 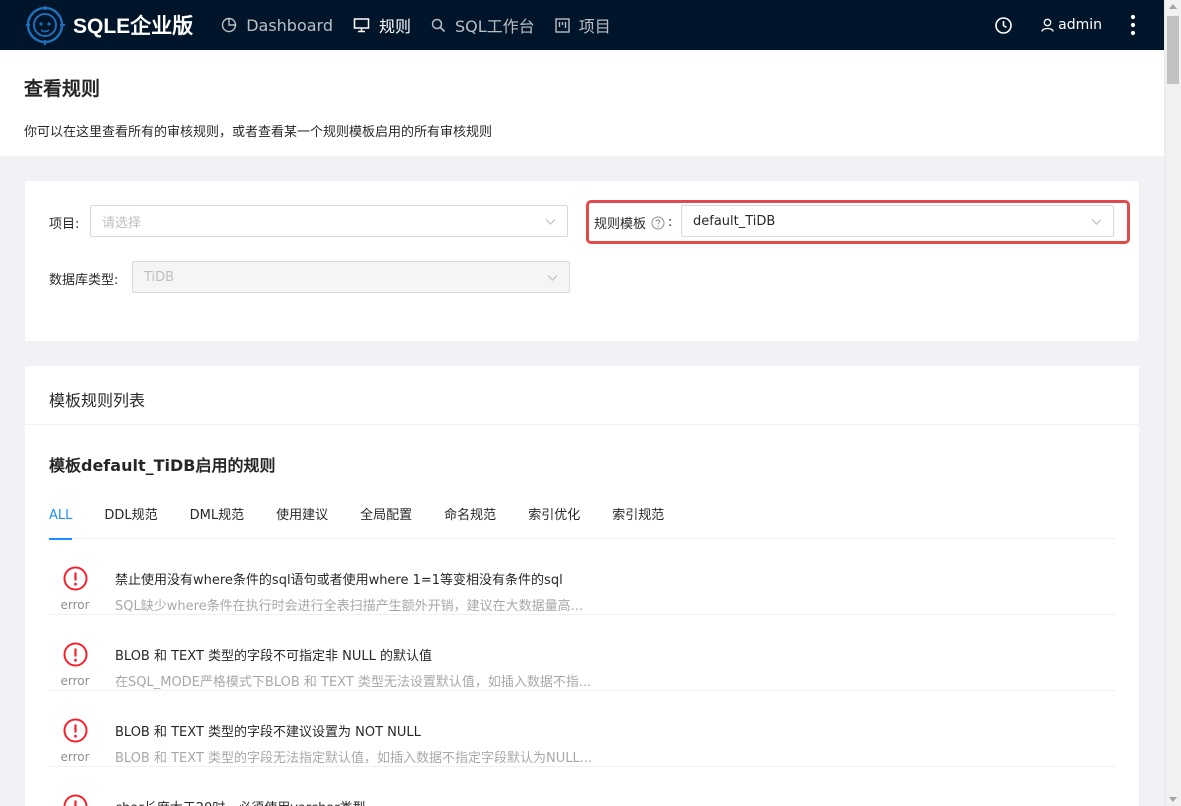 What do you see at coordinates (1047, 25) in the screenshot?
I see `user-icon` at bounding box center [1047, 25].